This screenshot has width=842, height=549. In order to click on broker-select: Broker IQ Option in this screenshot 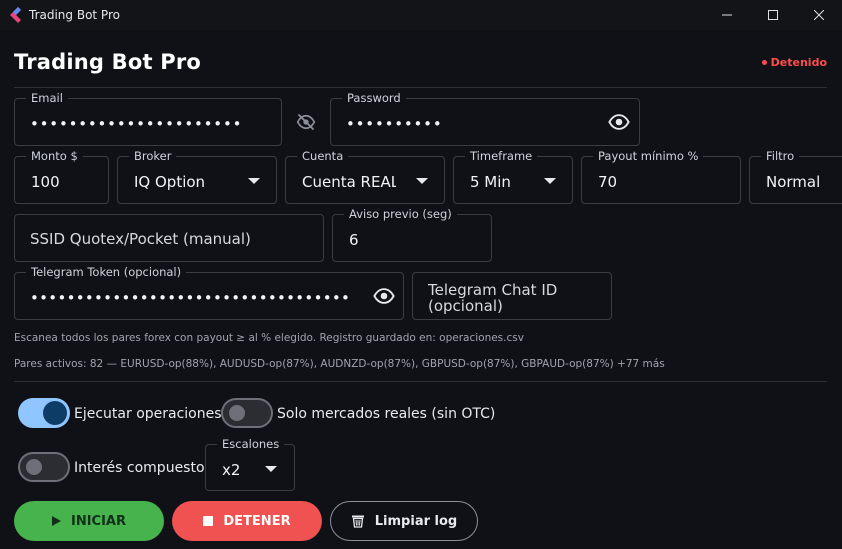, I will do `click(197, 177)`.